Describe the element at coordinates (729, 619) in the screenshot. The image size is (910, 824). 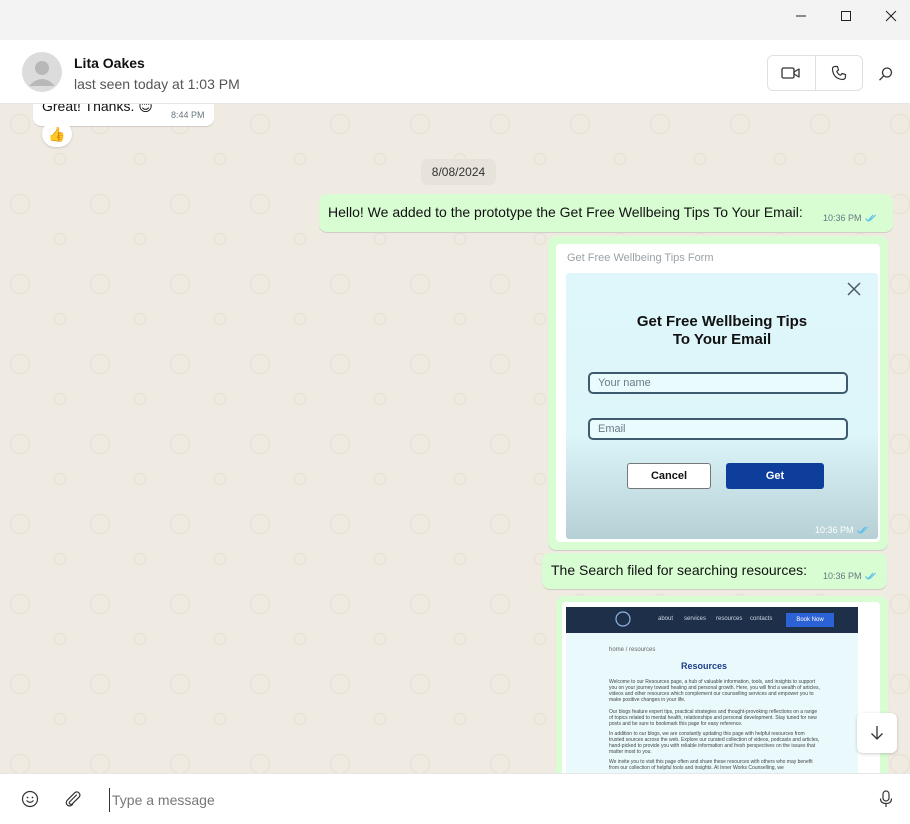
I see `site-nav-resources: resources` at that location.